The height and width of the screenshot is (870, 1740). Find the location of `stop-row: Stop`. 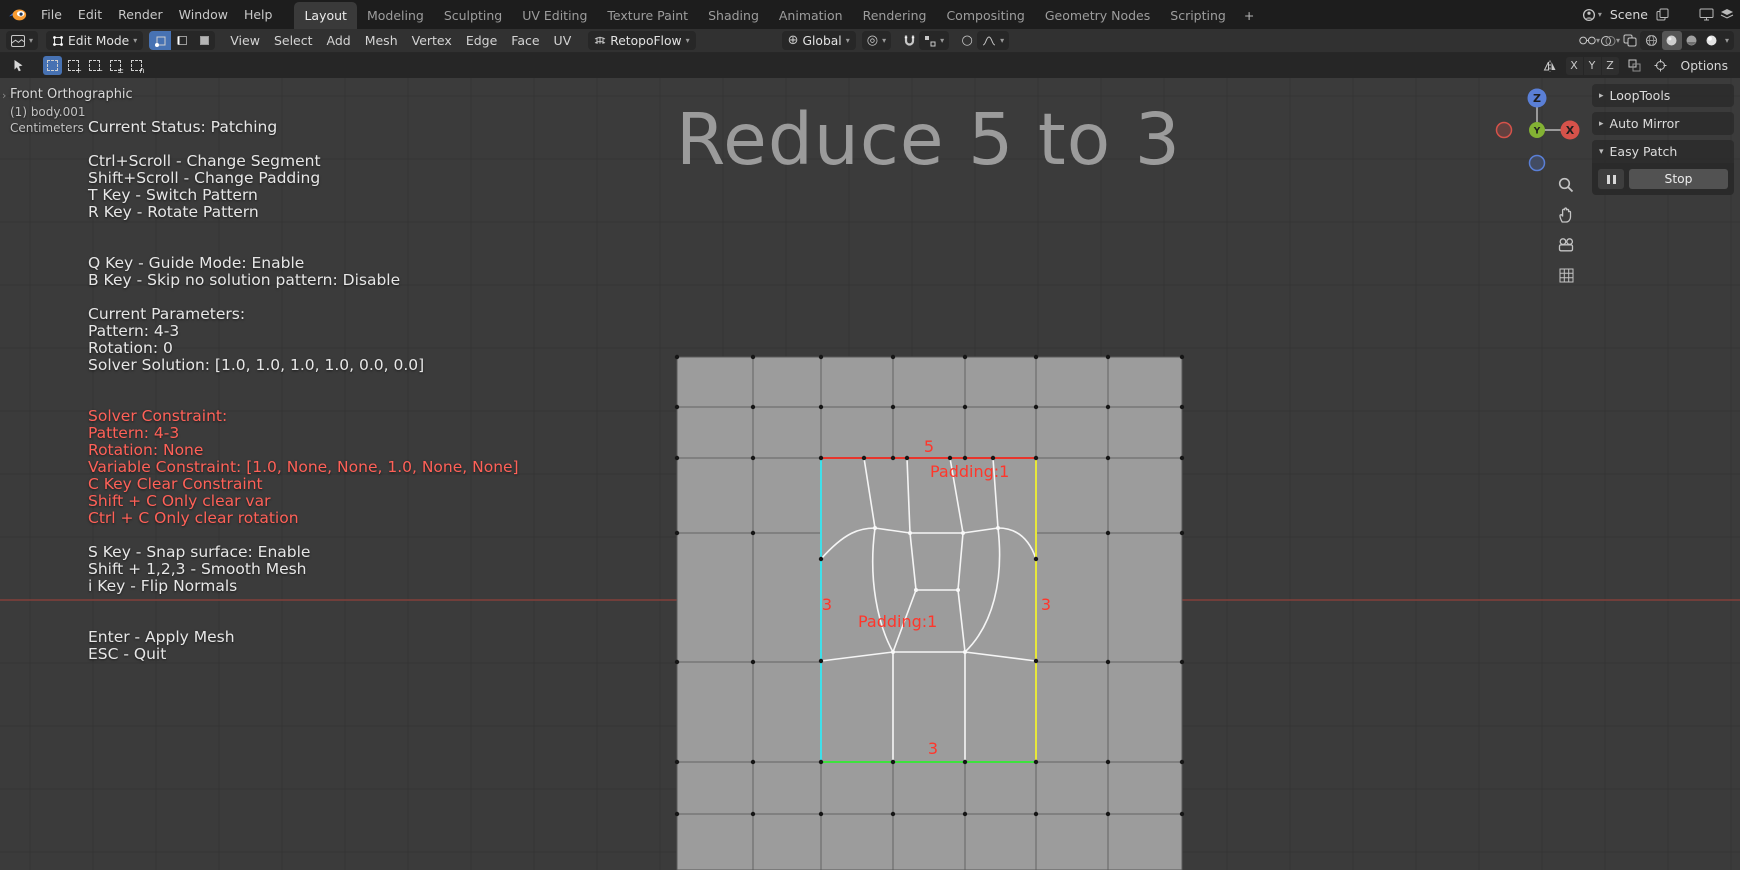

stop-row: Stop is located at coordinates (1663, 179).